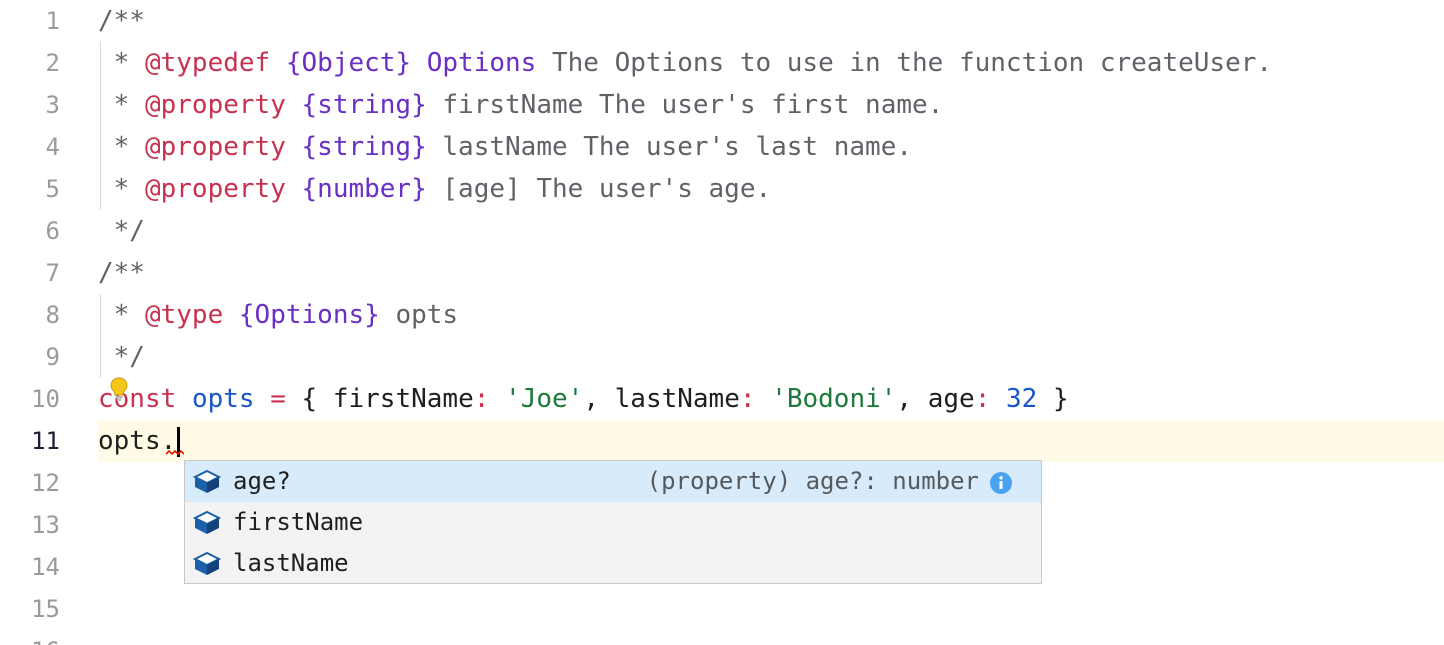 The image size is (1444, 645). What do you see at coordinates (30, 637) in the screenshot?
I see `line-number: 16` at bounding box center [30, 637].